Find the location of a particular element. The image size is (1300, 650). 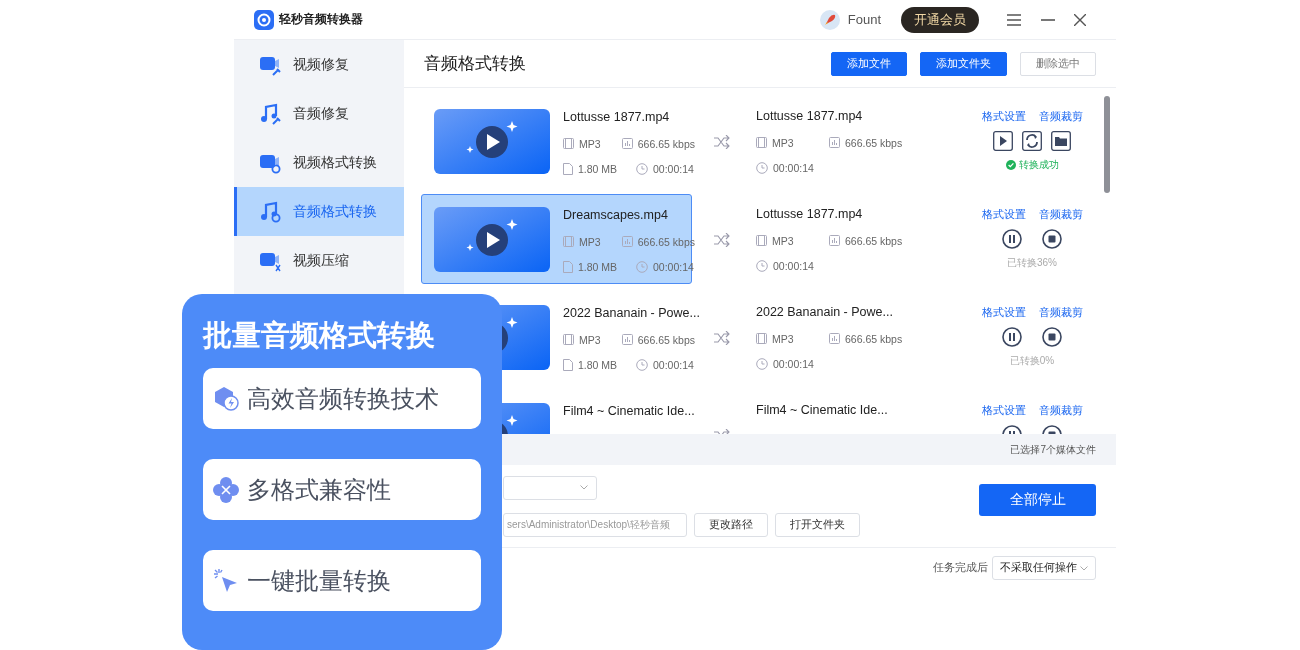

output-path-field: sers\Administrator\Desktop\轻秒音频 is located at coordinates (595, 524).